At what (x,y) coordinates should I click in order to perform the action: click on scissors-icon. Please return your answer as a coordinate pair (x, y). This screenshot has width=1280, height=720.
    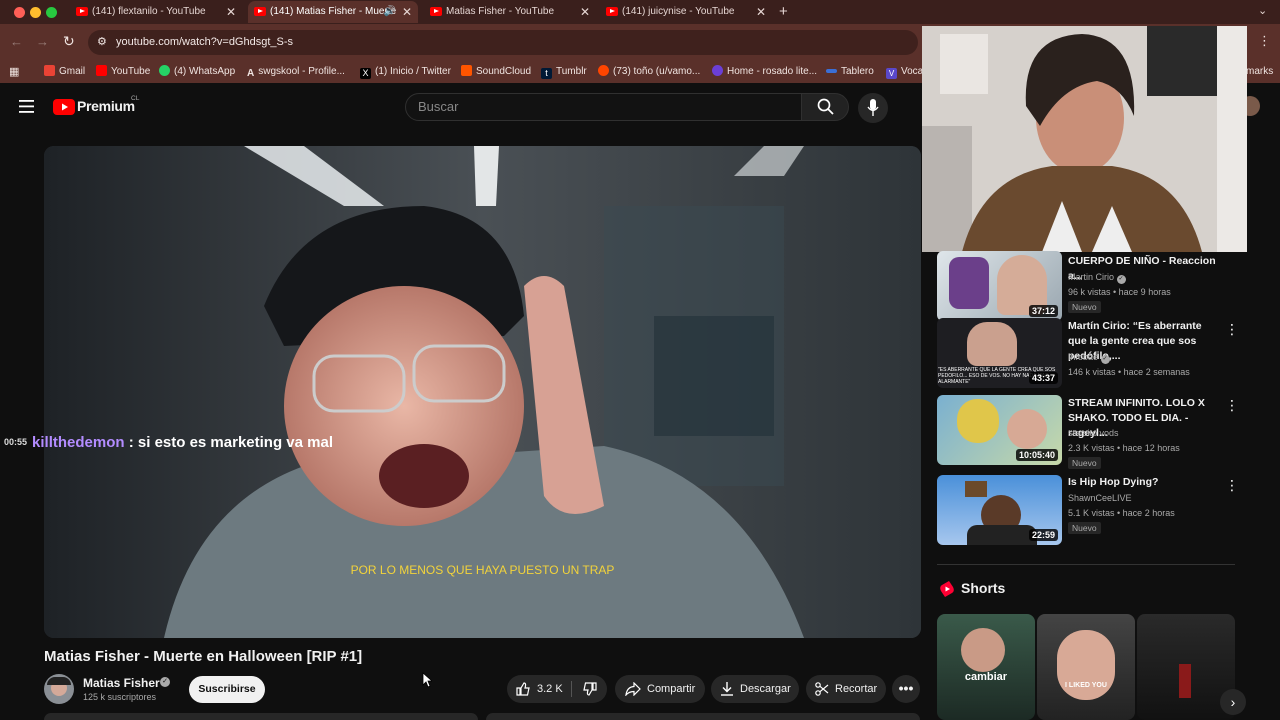
    Looking at the image, I should click on (822, 689).